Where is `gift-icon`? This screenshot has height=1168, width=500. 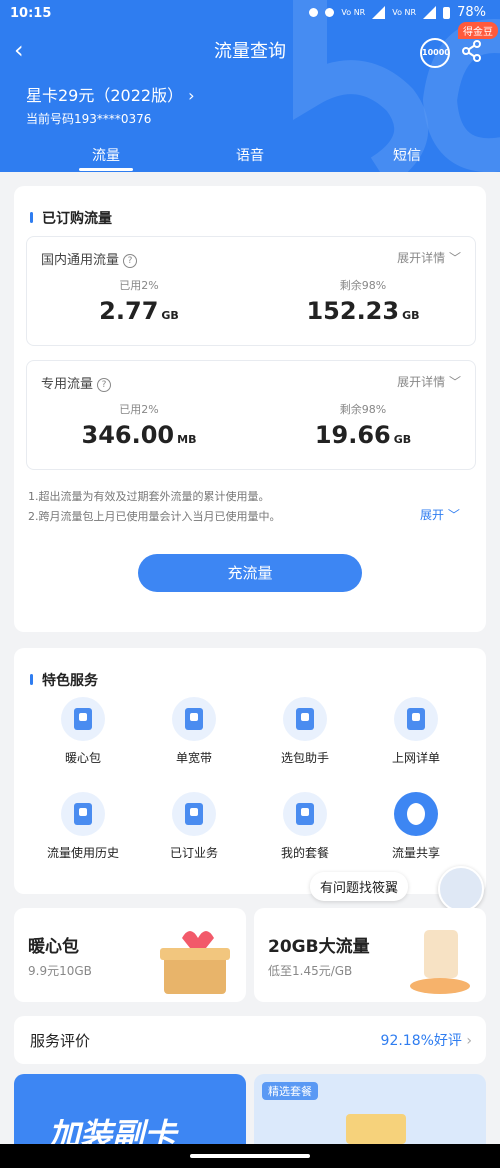
gift-icon is located at coordinates (83, 719).